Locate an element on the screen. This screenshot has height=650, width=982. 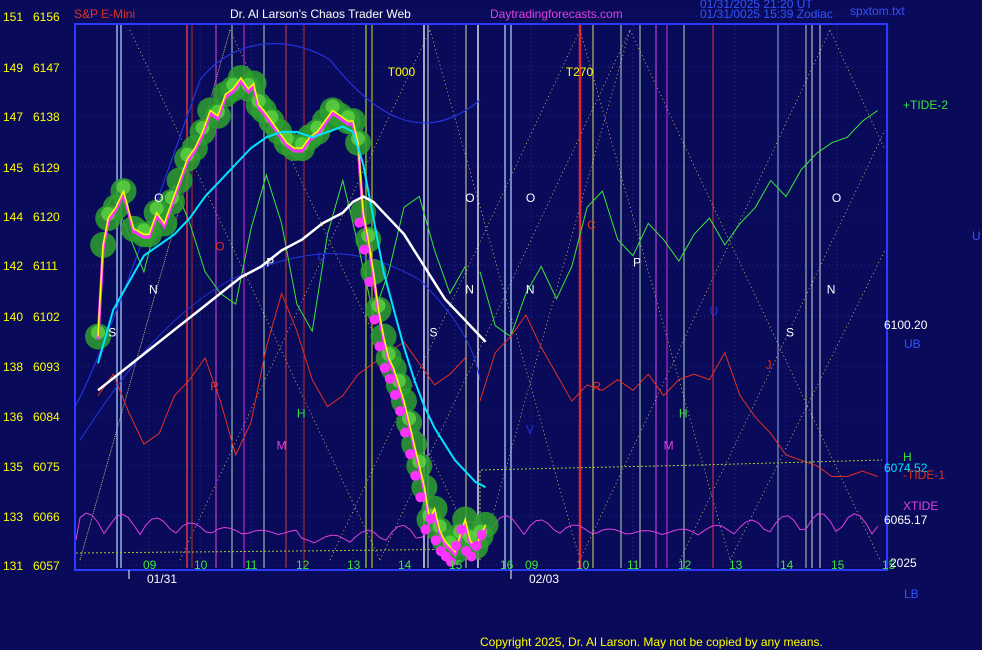
y-label-b: 6084 is located at coordinates (46, 417).